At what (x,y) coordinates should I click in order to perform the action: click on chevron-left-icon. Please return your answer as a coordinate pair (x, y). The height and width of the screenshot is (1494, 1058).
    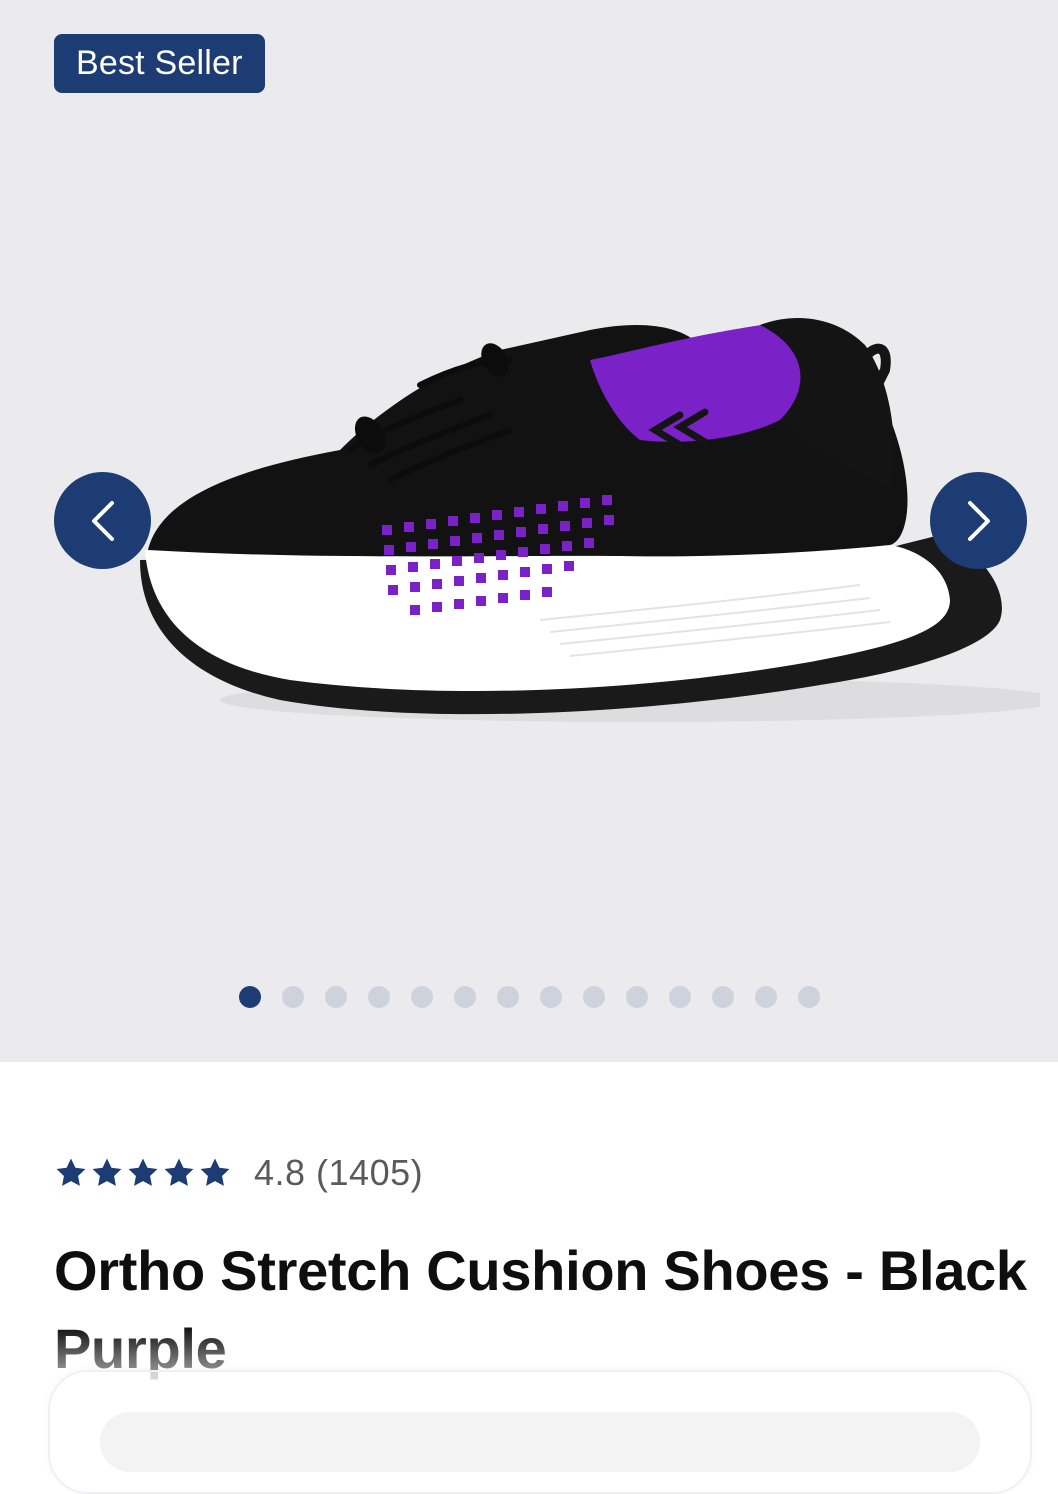
    Looking at the image, I should click on (102, 520).